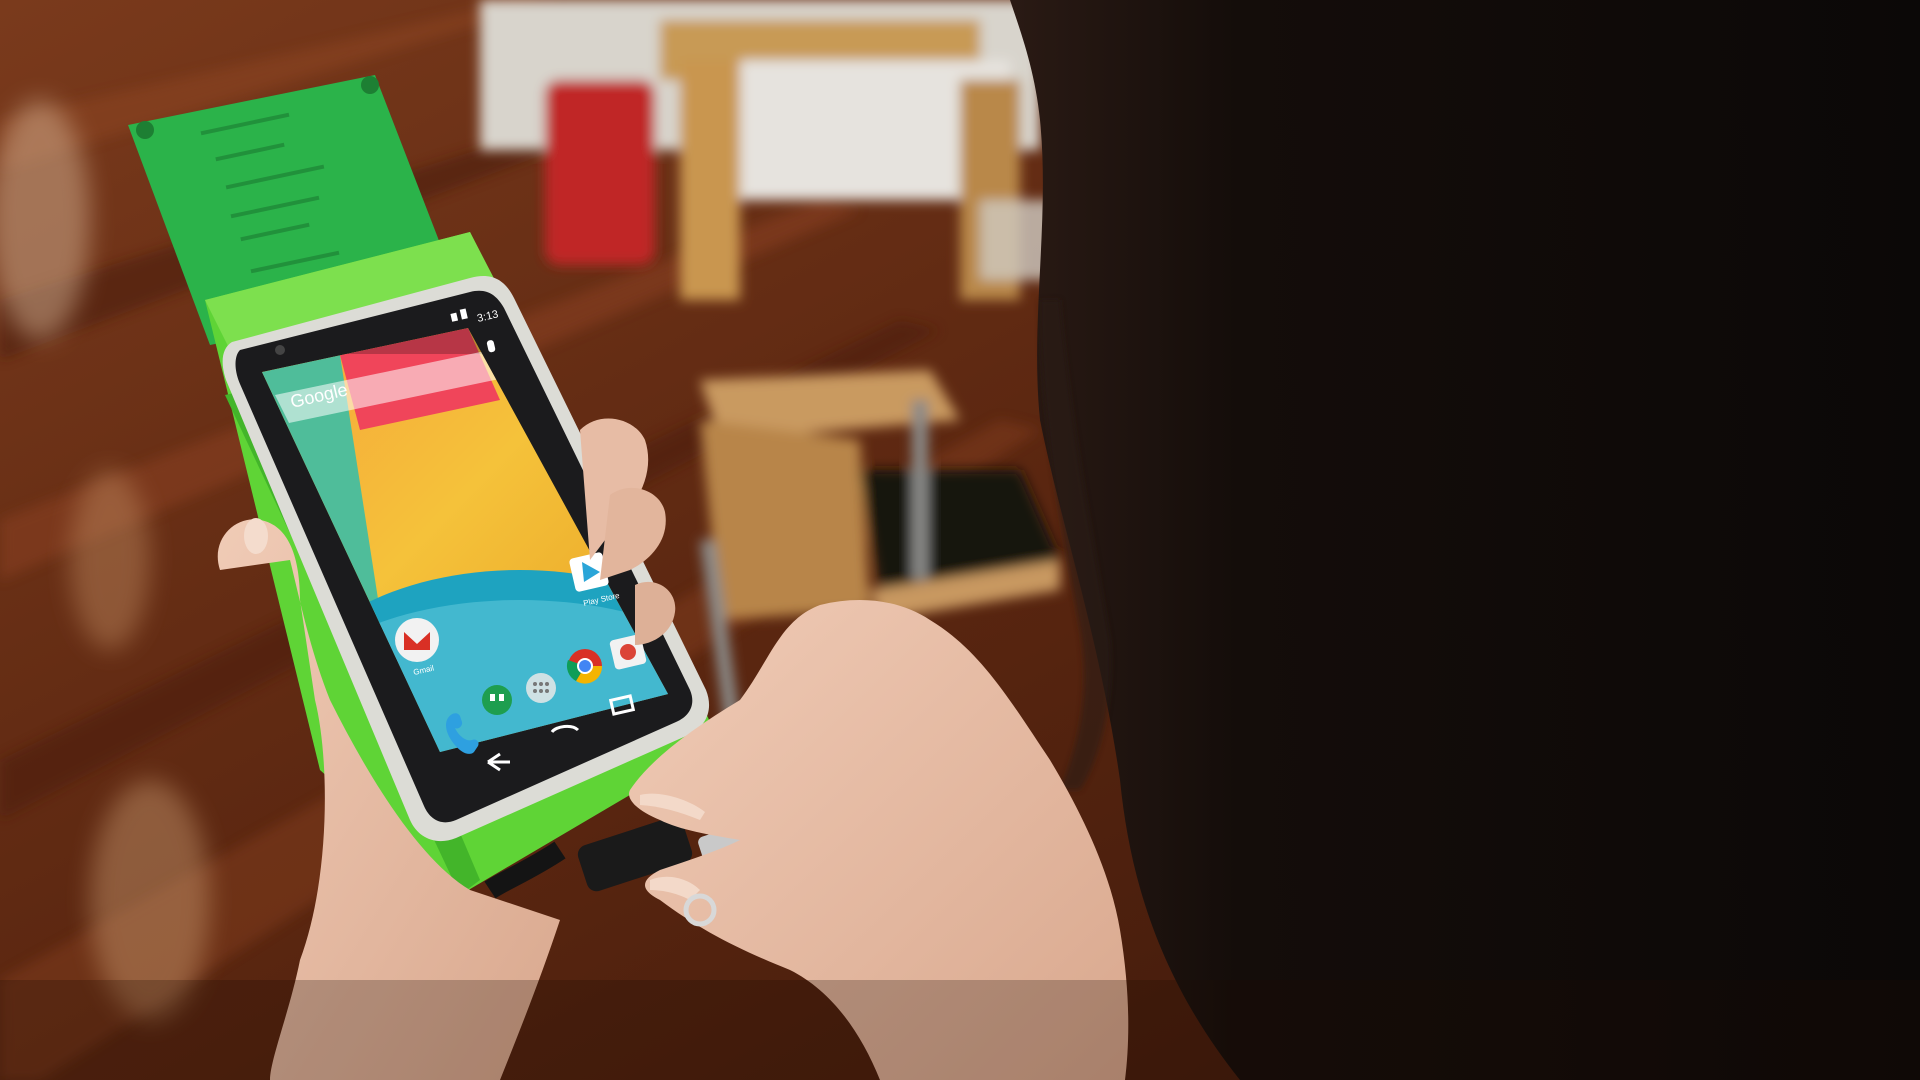 This screenshot has width=1920, height=1080. What do you see at coordinates (960, 1030) in the screenshot?
I see `vignette` at bounding box center [960, 1030].